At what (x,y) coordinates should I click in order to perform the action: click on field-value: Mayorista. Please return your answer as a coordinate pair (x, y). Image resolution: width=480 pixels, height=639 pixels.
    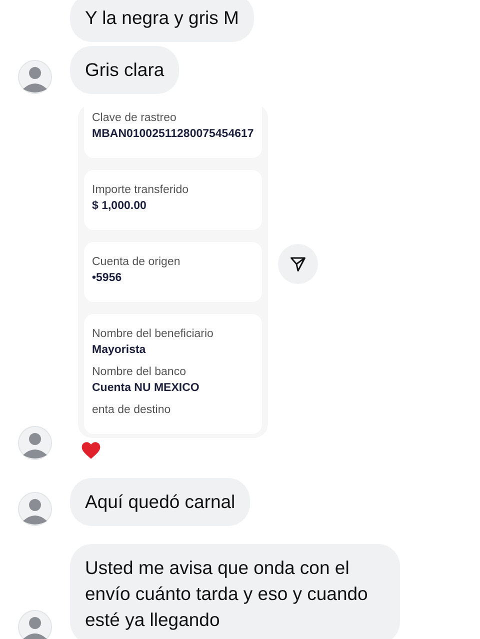
    Looking at the image, I should click on (119, 350).